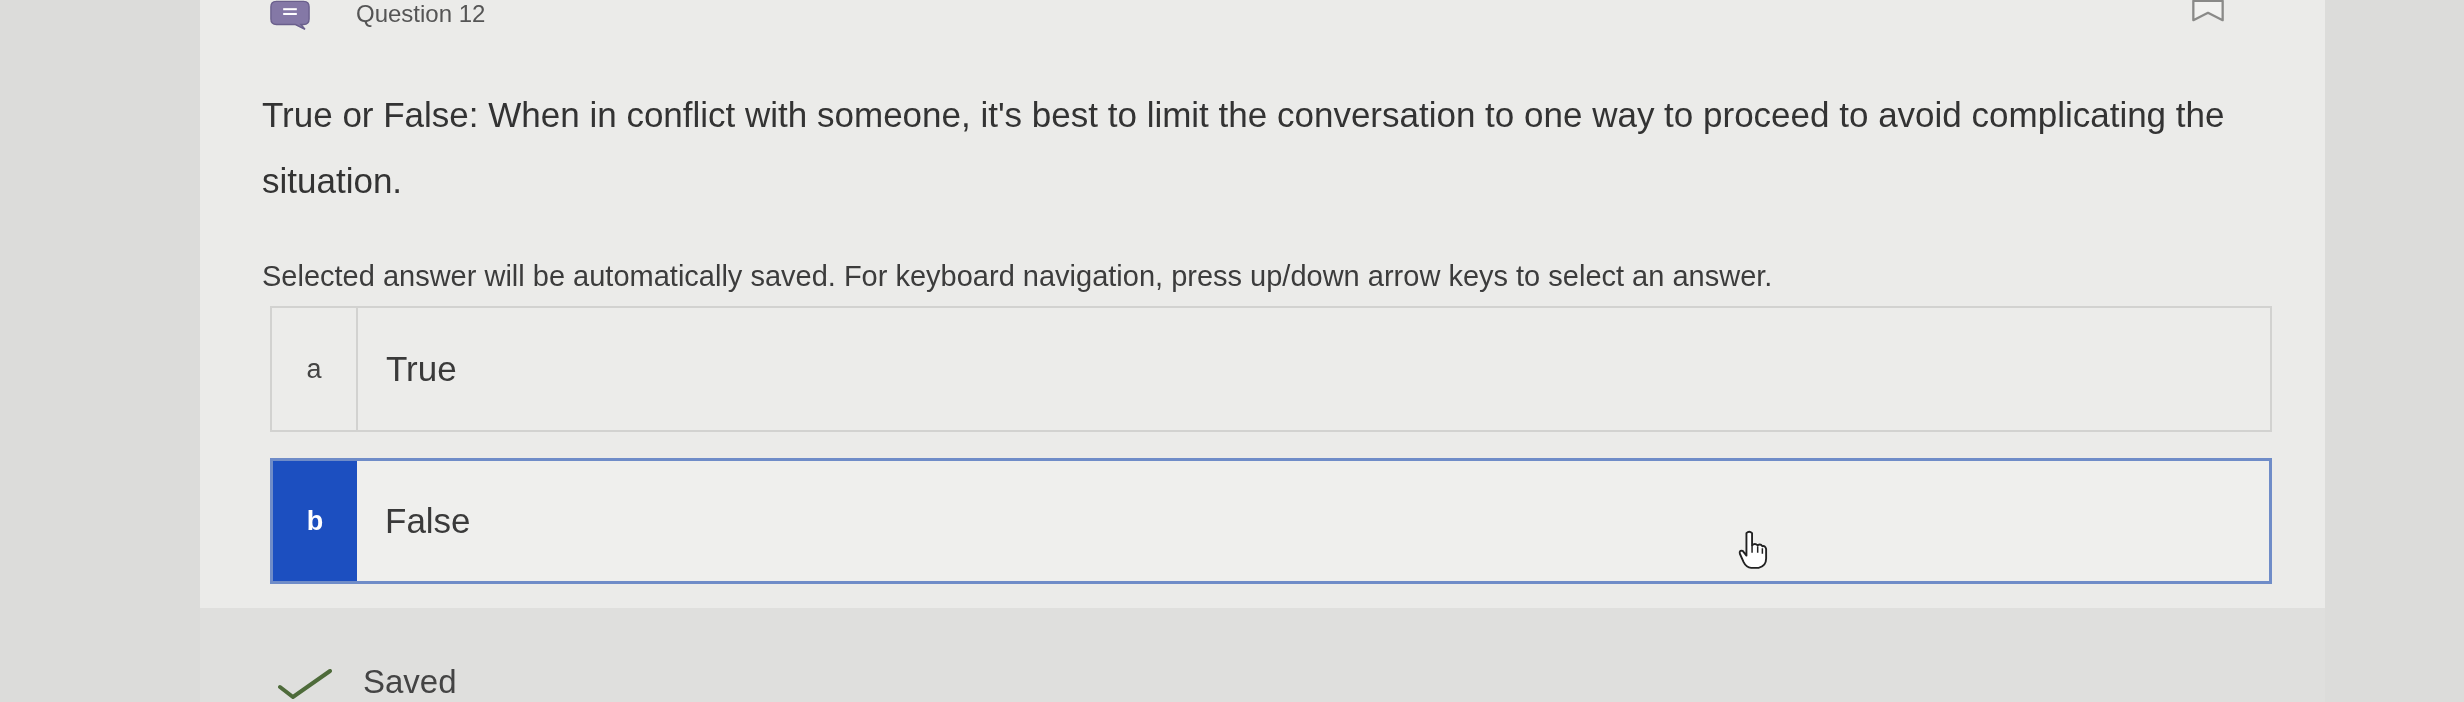  I want to click on question-text: True or False: When in conflict with someone, it's best to limit the conversation to one way to proceed to avoid complicating the situation., so click(1244, 148).